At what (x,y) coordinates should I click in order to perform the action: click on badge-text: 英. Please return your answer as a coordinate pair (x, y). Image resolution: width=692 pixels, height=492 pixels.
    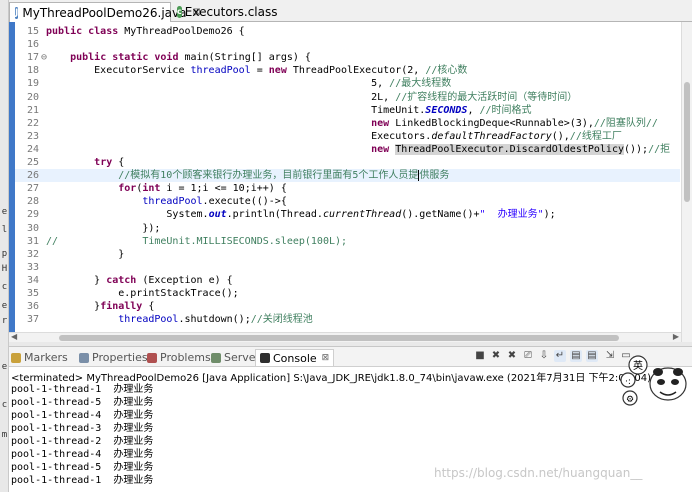
    Looking at the image, I should click on (638, 365).